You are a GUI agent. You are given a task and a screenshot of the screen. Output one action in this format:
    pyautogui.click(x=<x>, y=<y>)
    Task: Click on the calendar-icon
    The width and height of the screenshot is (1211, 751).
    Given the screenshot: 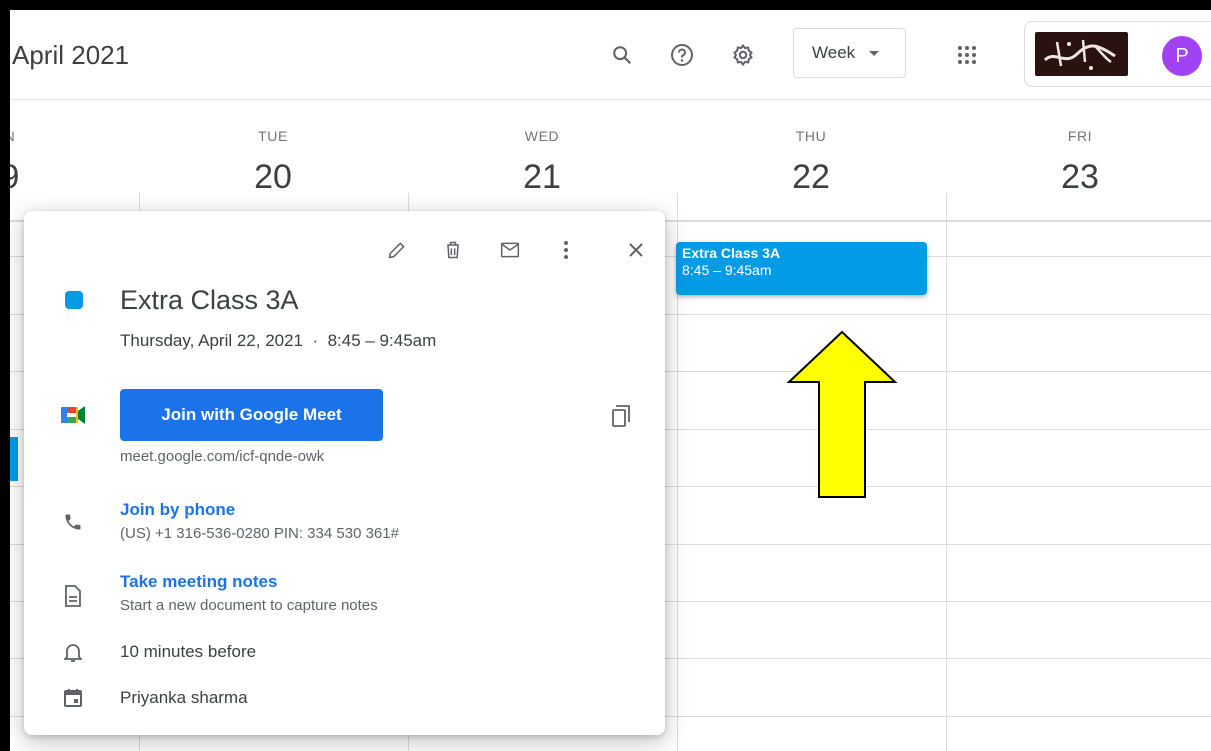 What is the action you would take?
    pyautogui.click(x=73, y=698)
    